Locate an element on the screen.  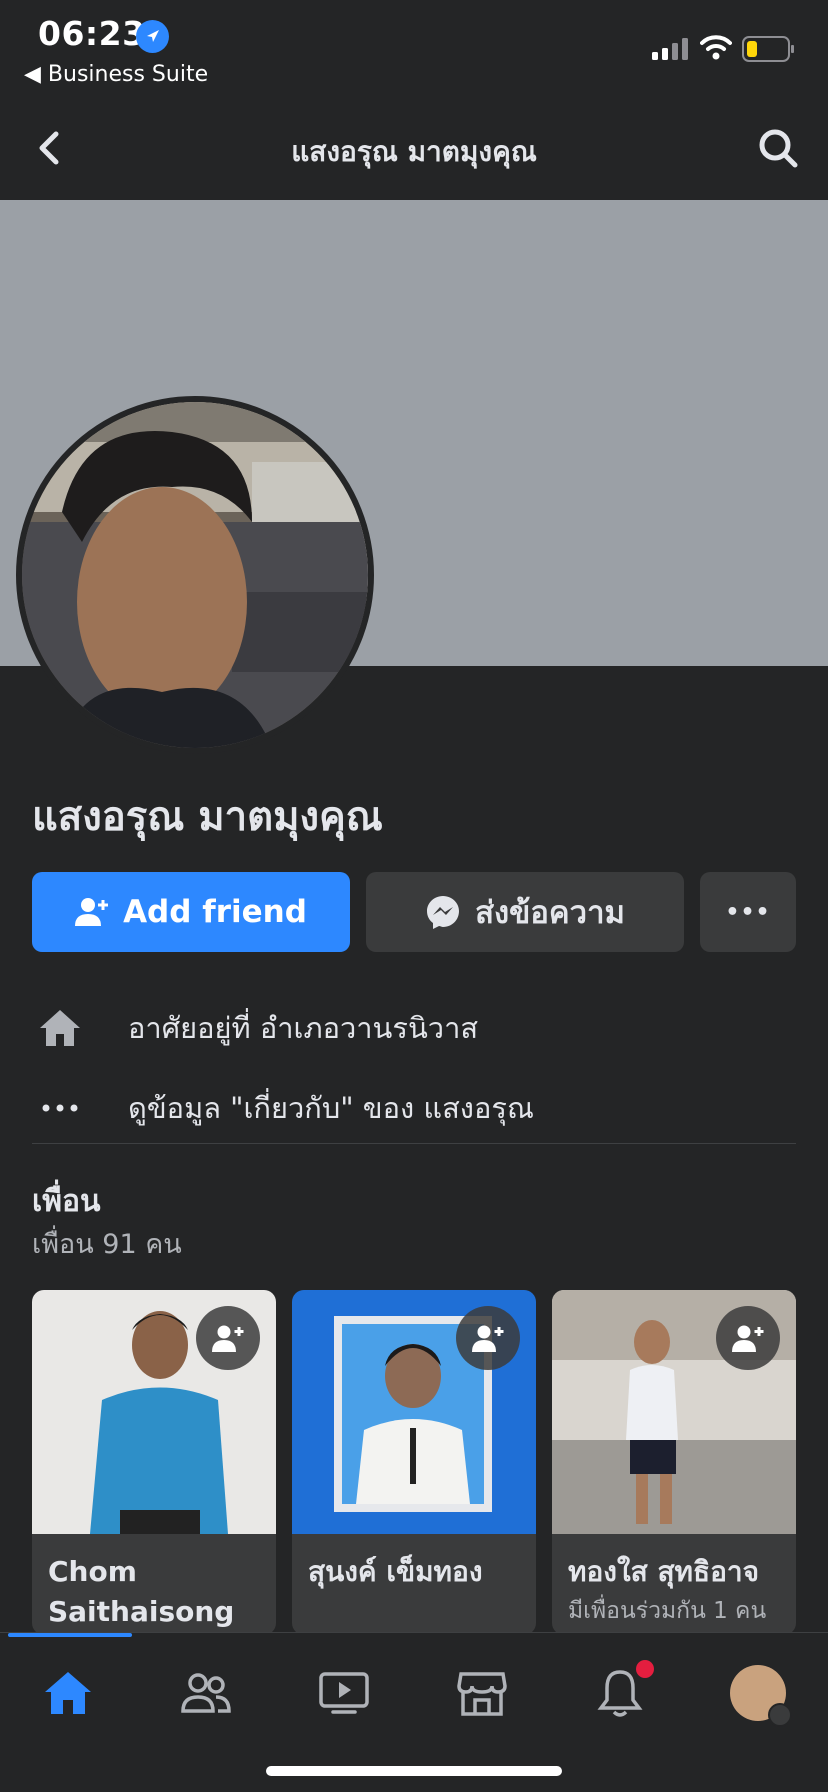
friend-name: ทองใส สุทธิอาจ is located at coordinates (664, 1571).